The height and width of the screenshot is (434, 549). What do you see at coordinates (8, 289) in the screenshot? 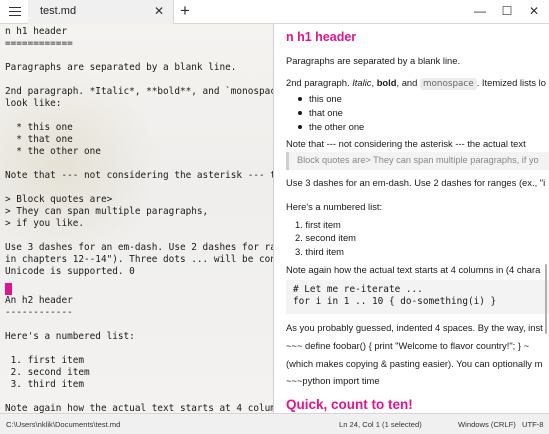
I see `text-cursor` at bounding box center [8, 289].